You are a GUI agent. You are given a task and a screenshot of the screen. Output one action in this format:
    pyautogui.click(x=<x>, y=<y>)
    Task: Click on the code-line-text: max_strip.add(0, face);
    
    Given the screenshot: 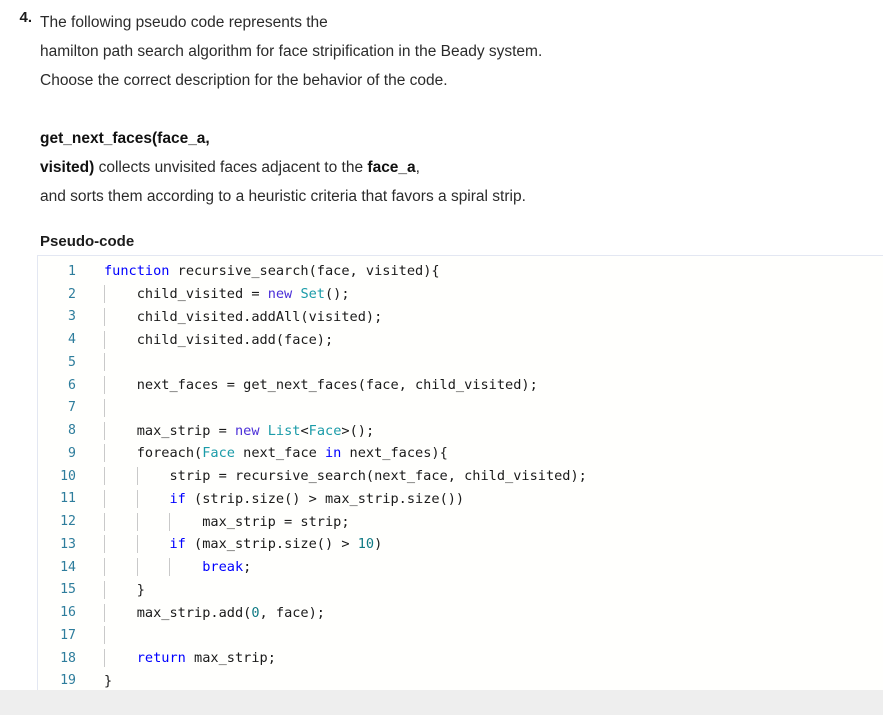 What is the action you would take?
    pyautogui.click(x=486, y=612)
    